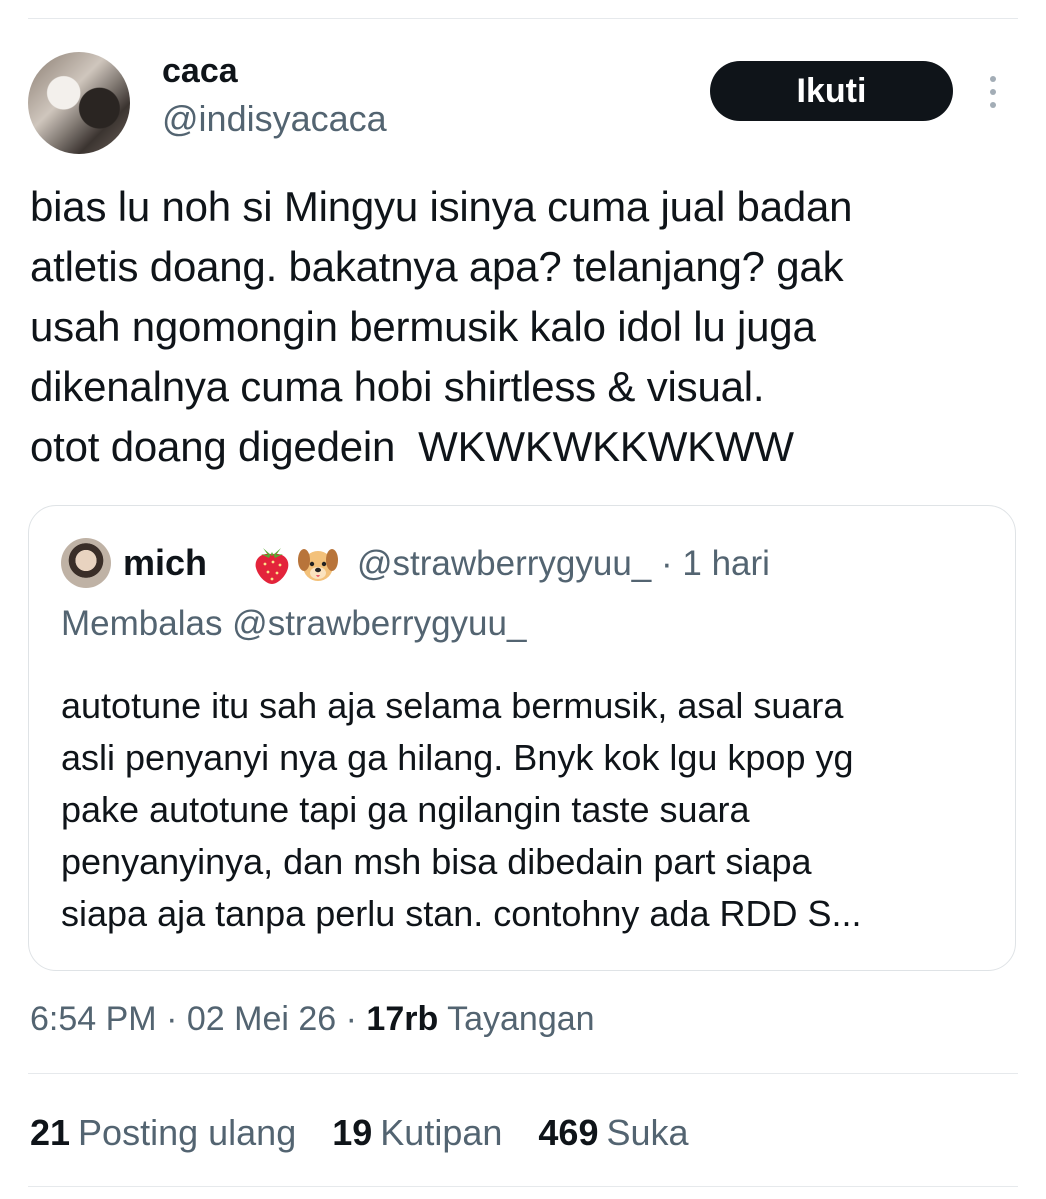 The height and width of the screenshot is (1199, 1046). I want to click on likes-stat: 469 Suka, so click(613, 1133).